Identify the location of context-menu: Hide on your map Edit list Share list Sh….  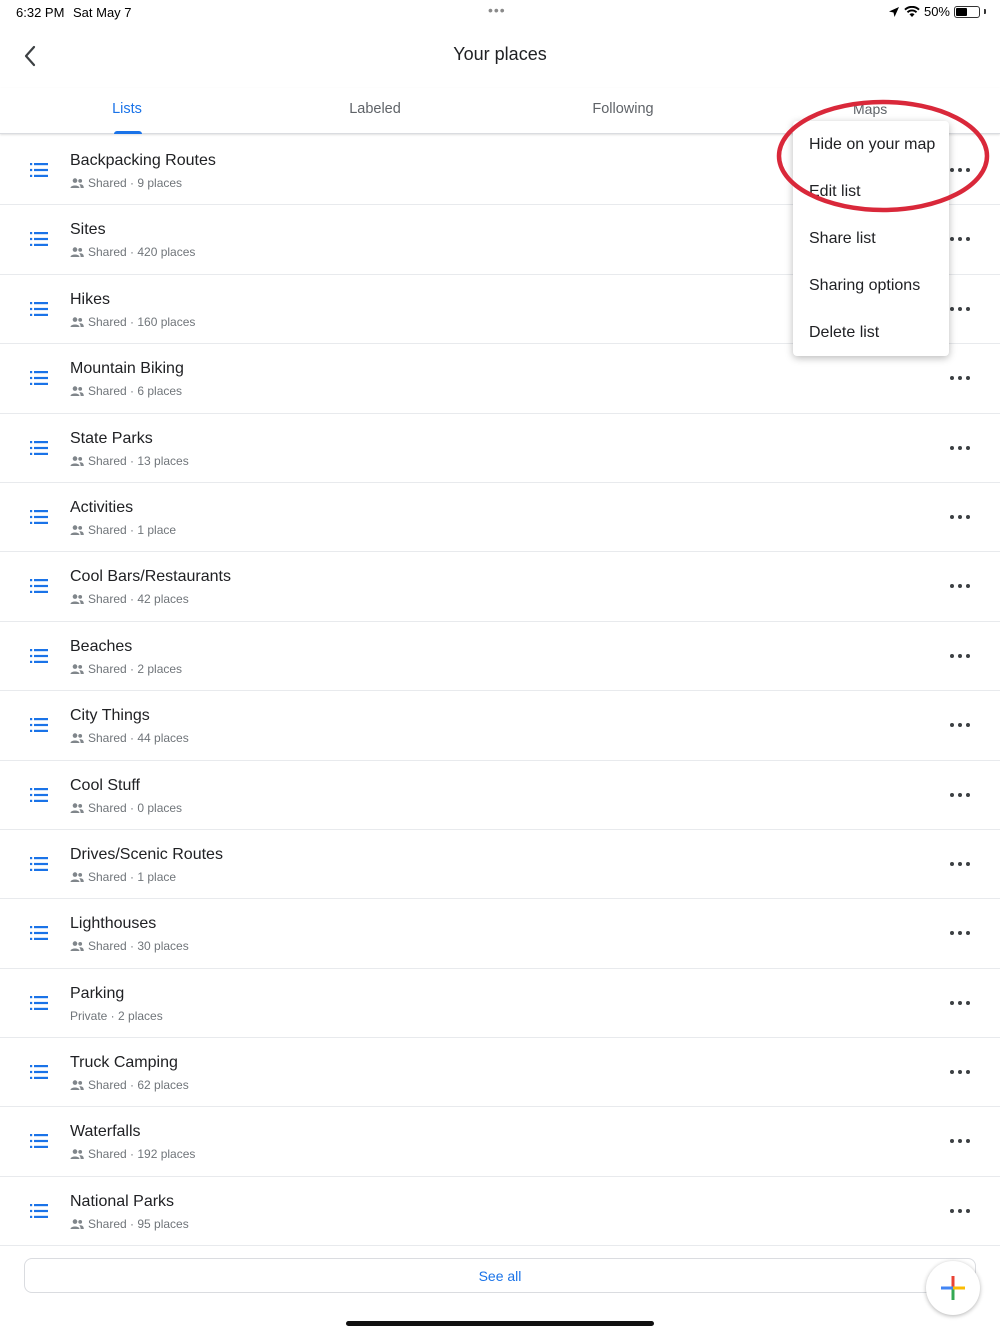
(871, 238).